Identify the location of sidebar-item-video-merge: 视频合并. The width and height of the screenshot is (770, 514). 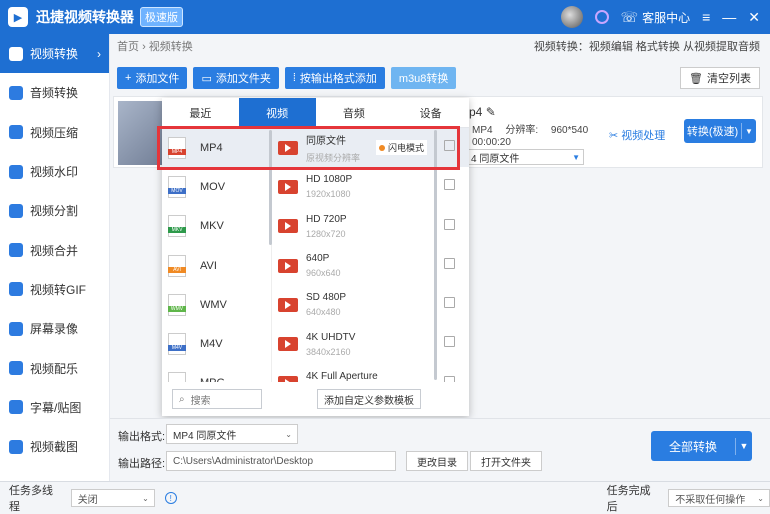
(54, 249).